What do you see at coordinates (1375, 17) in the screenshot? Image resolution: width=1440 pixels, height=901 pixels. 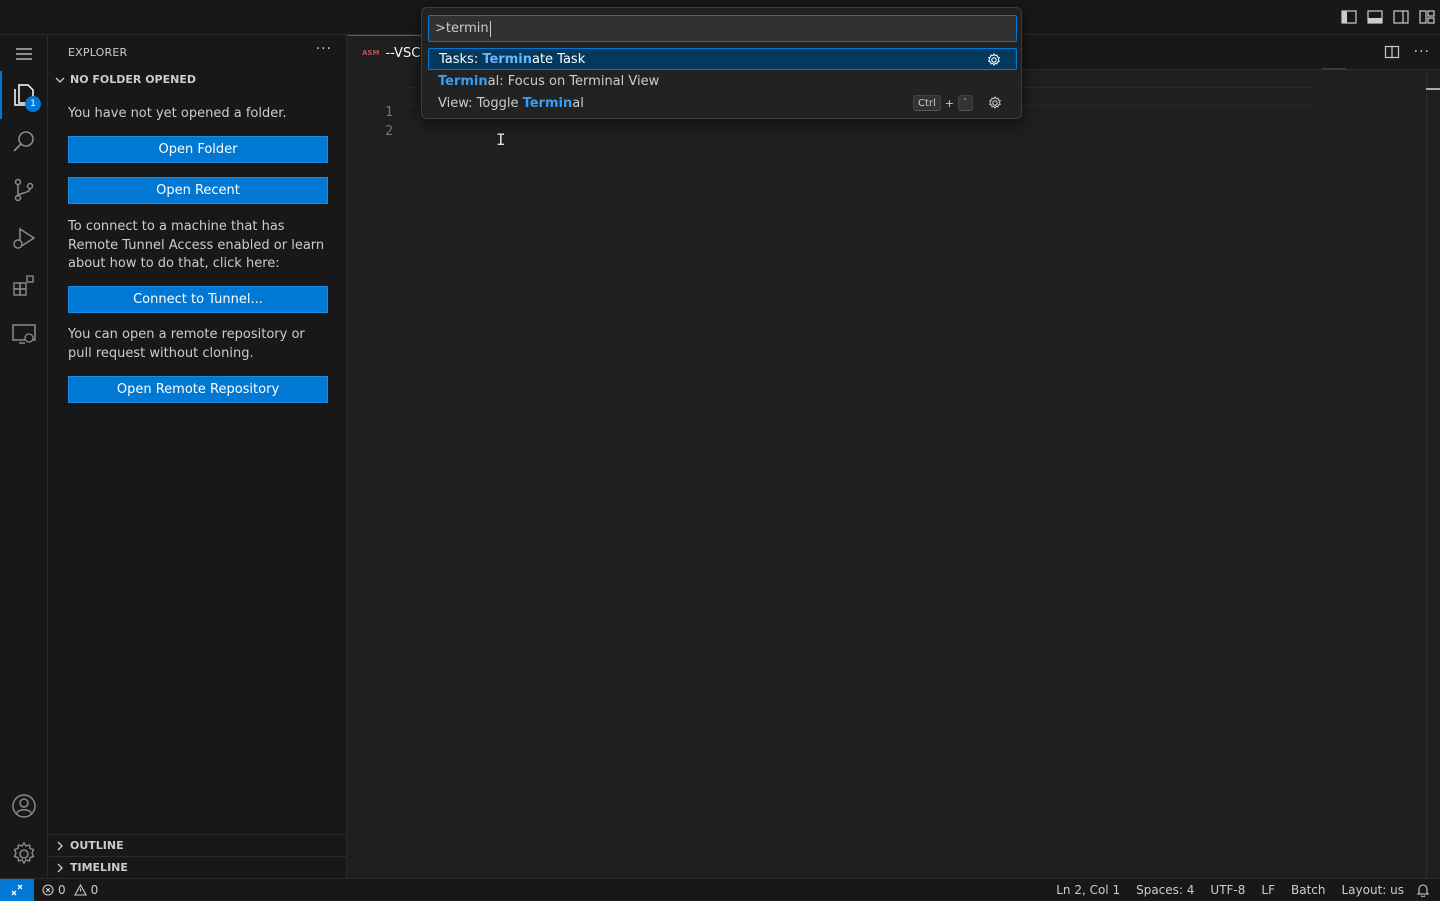 I see `toggle-panel-icon` at bounding box center [1375, 17].